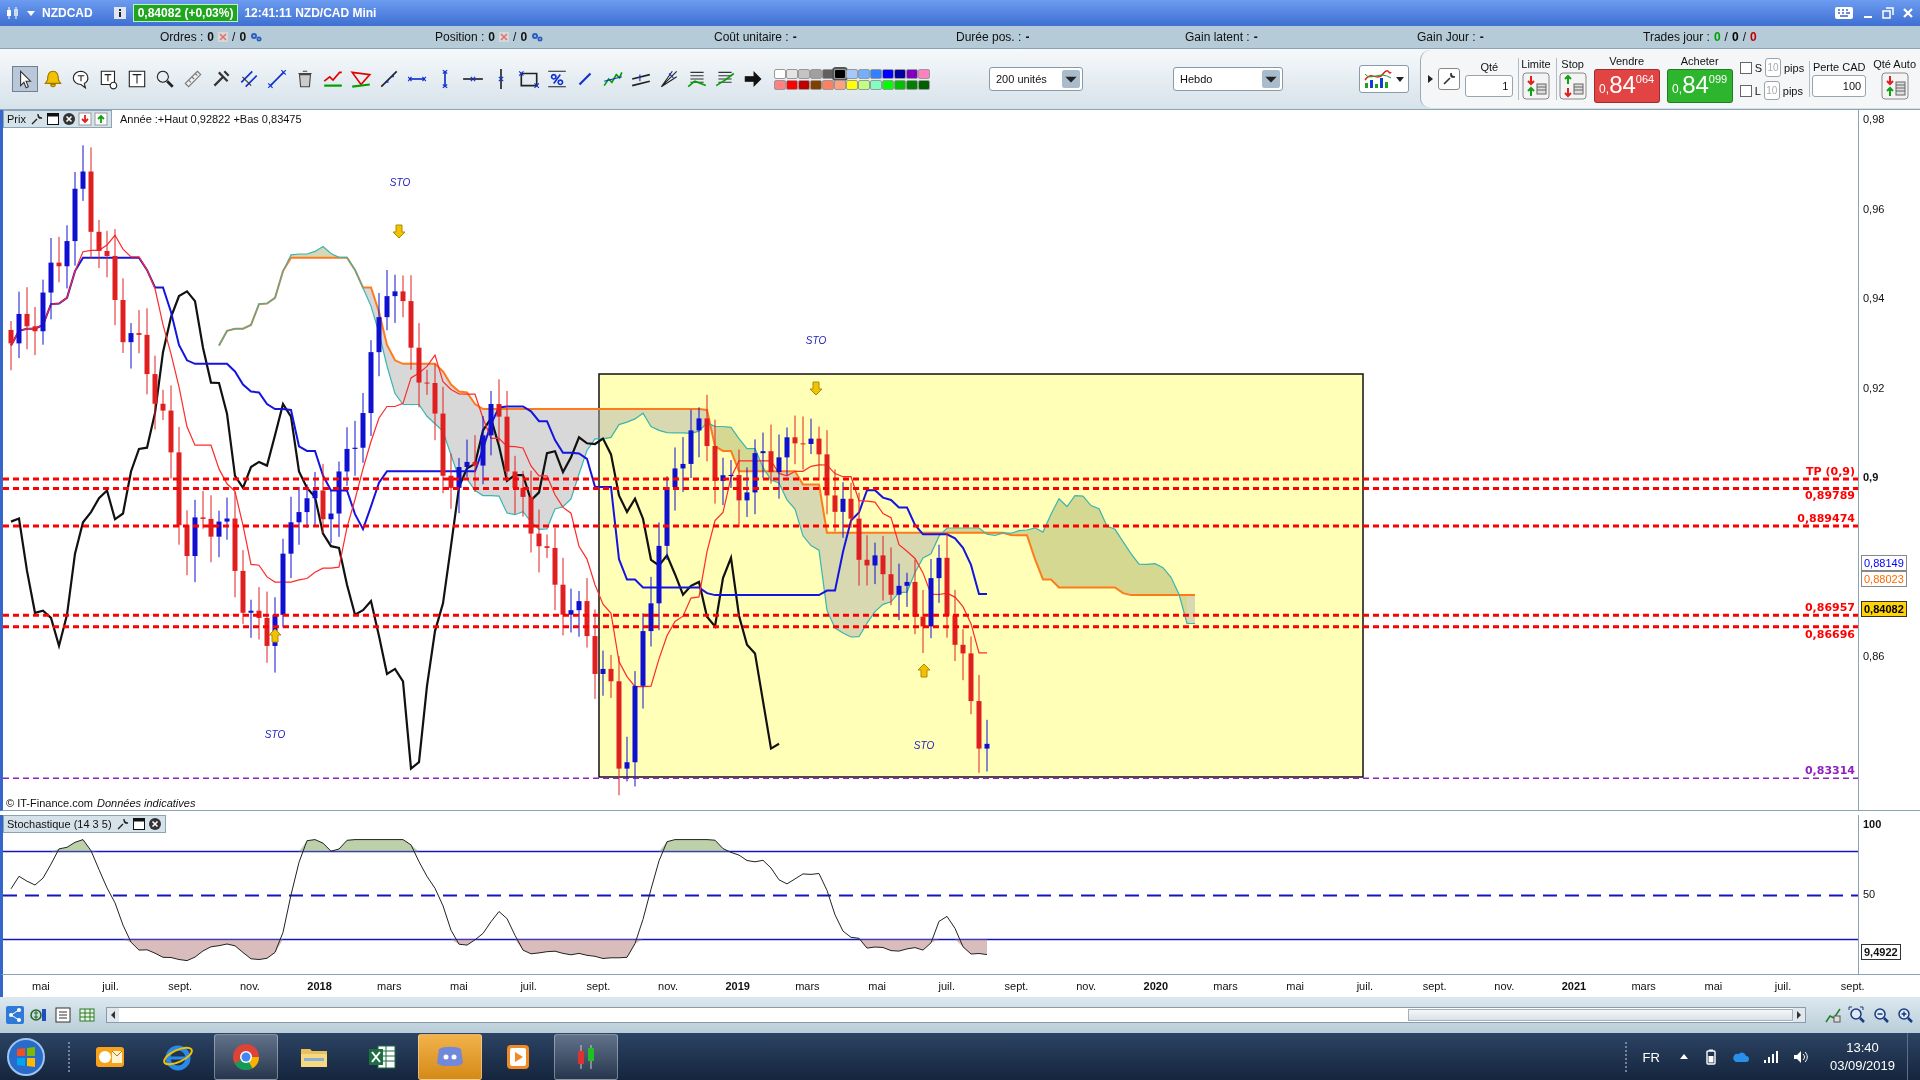 The width and height of the screenshot is (1920, 1080). What do you see at coordinates (1489, 86) in the screenshot?
I see `quantity-field: 1` at bounding box center [1489, 86].